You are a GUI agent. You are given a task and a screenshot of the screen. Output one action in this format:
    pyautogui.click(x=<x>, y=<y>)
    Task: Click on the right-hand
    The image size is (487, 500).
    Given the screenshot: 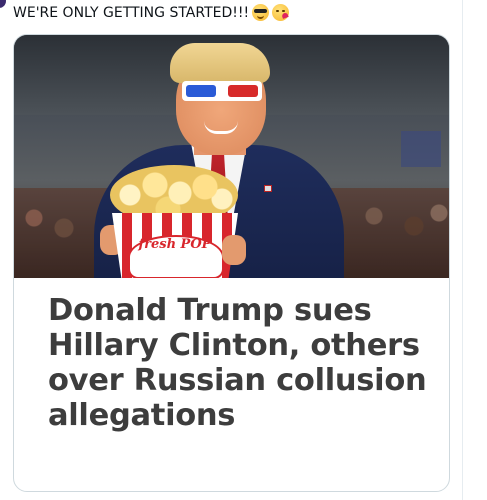 What is the action you would take?
    pyautogui.click(x=234, y=250)
    